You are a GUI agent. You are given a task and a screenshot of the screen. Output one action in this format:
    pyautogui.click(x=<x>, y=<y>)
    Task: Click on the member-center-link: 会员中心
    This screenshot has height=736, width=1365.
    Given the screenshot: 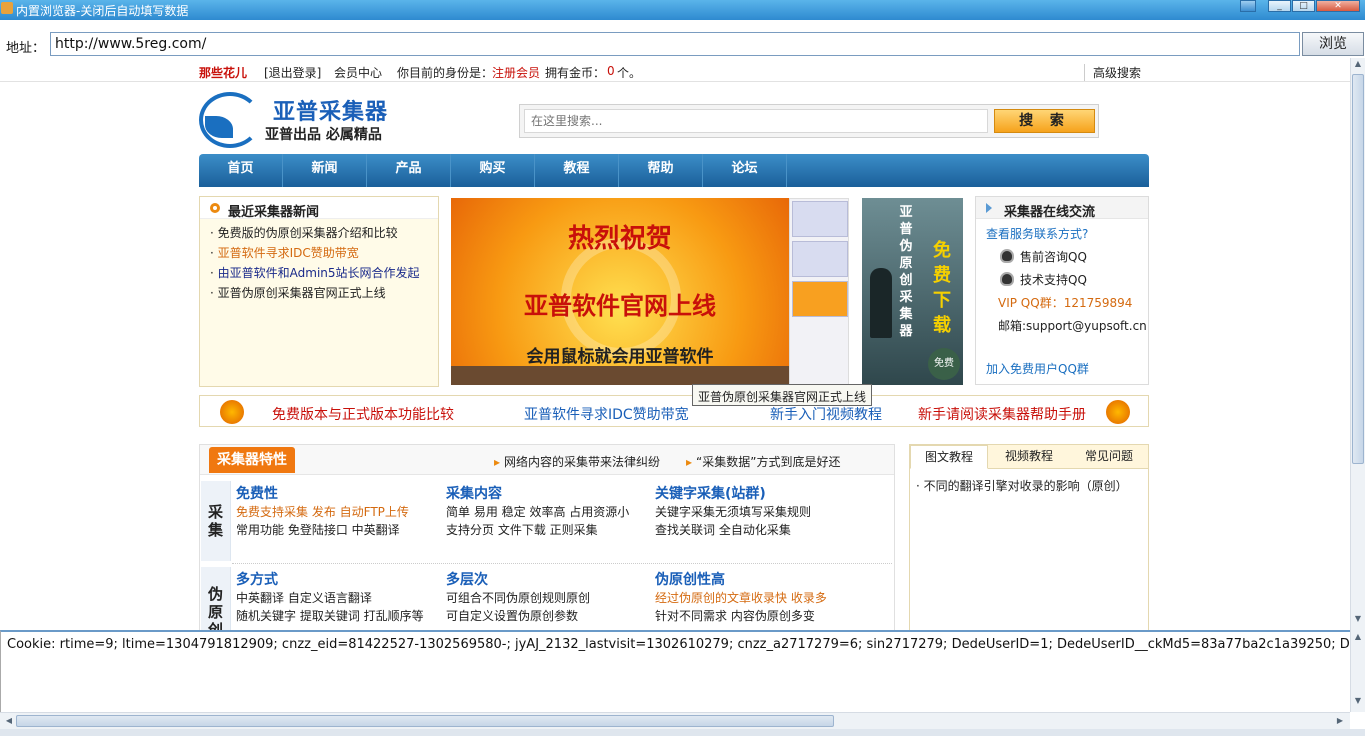 What is the action you would take?
    pyautogui.click(x=358, y=72)
    